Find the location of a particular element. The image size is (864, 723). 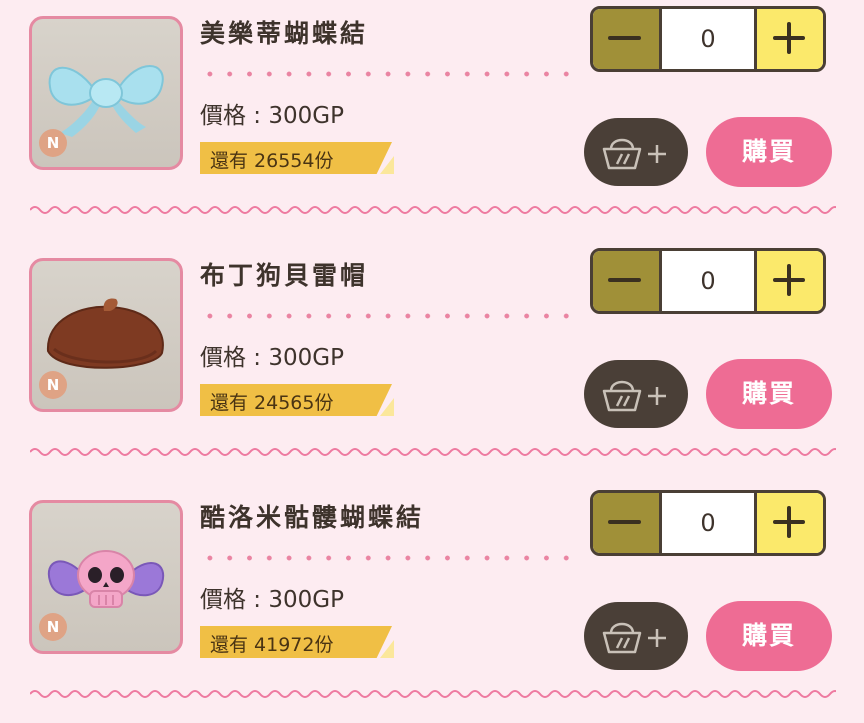

stock-remaining: 還有 24565份 is located at coordinates (272, 403).